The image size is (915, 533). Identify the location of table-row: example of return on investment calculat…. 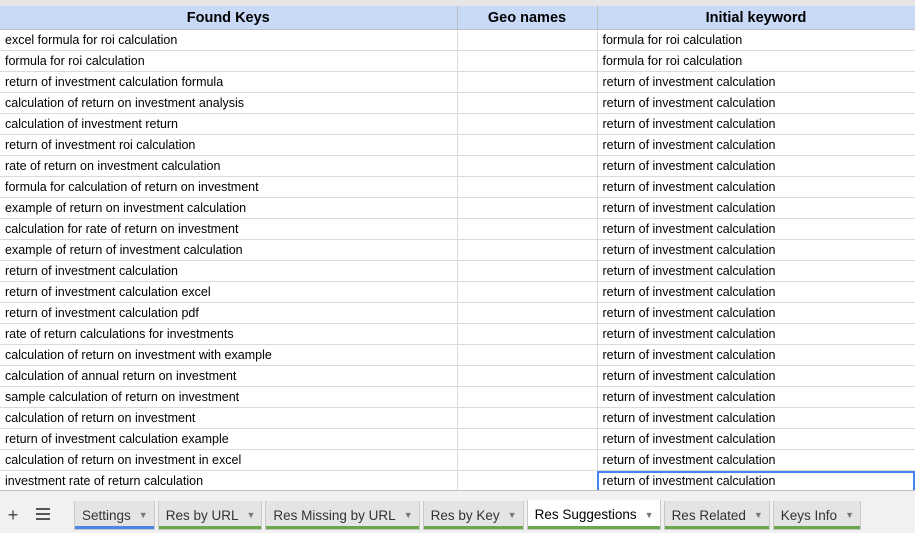
(457, 208).